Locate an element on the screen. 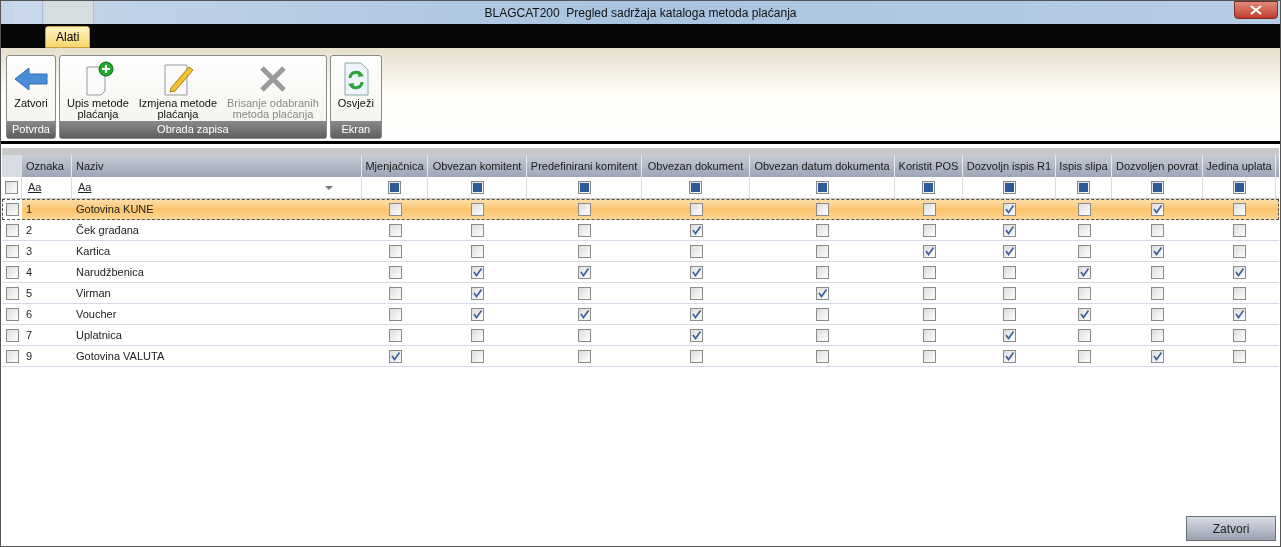 The width and height of the screenshot is (1281, 547). column-header: Oznaka is located at coordinates (45, 166).